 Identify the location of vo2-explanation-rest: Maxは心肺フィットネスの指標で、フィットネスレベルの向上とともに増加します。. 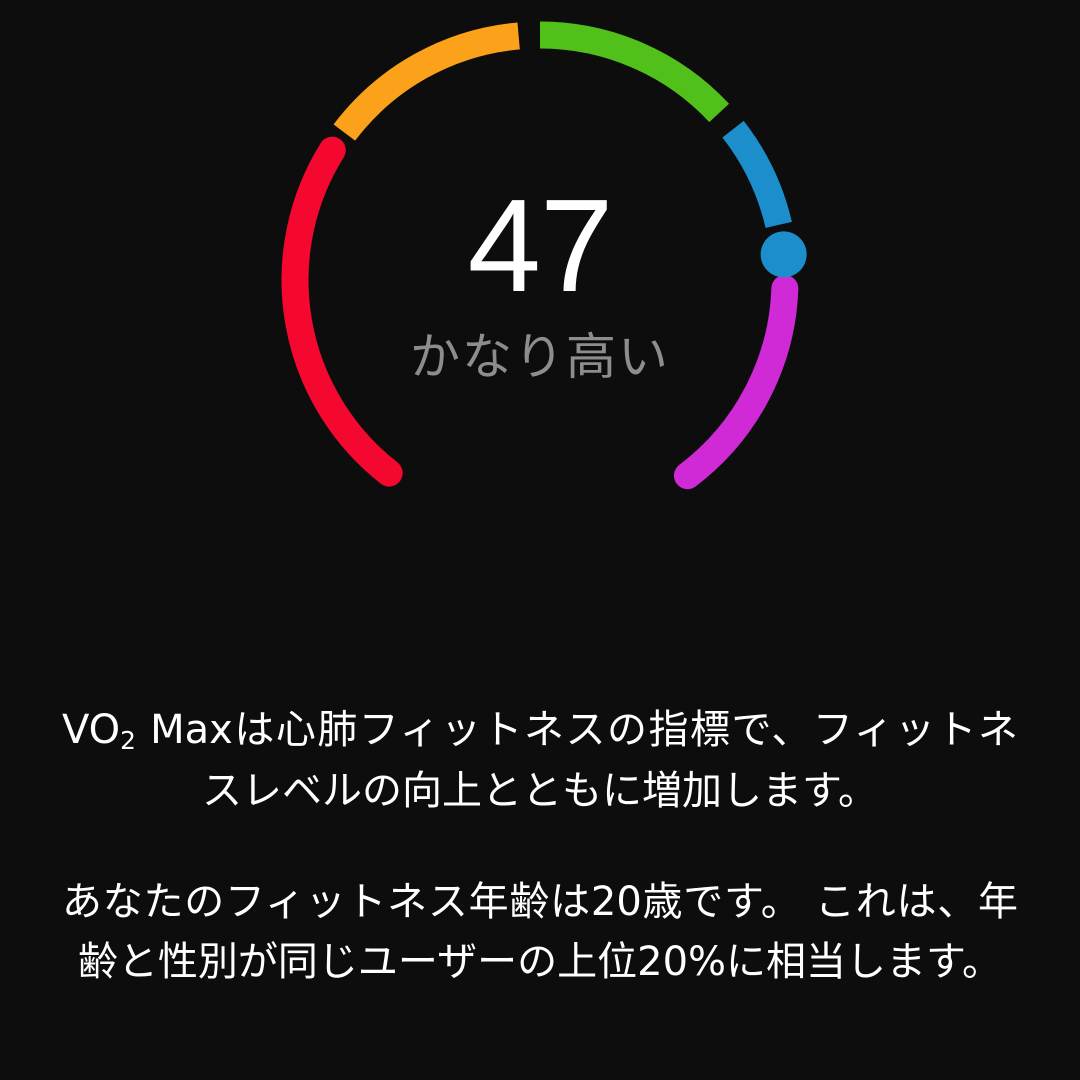
(576, 760).